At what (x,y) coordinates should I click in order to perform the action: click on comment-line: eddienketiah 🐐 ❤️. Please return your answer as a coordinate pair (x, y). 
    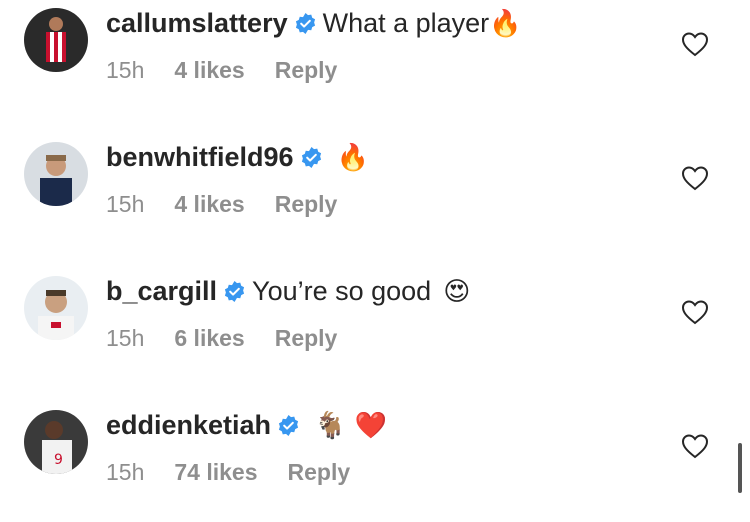
    Looking at the image, I should click on (246, 425).